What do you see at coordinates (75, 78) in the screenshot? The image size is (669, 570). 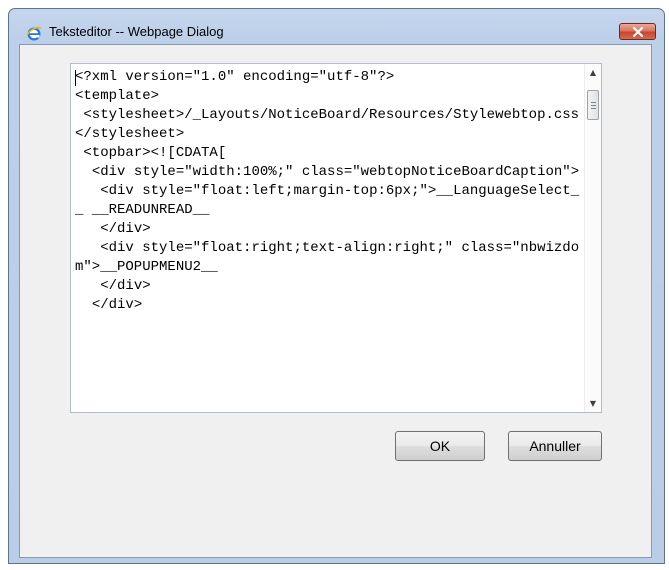 I see `text-caret` at bounding box center [75, 78].